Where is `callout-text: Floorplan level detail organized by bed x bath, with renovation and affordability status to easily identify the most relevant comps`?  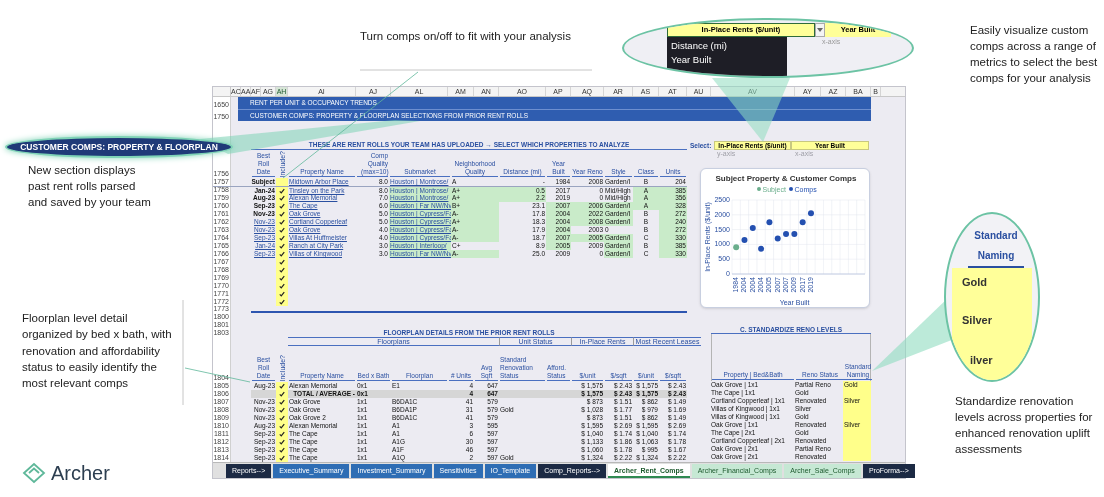 callout-text: Floorplan level detail organized by bed x bath, with renovation and affordability status to easily identify the most relevant comps is located at coordinates (97, 351).